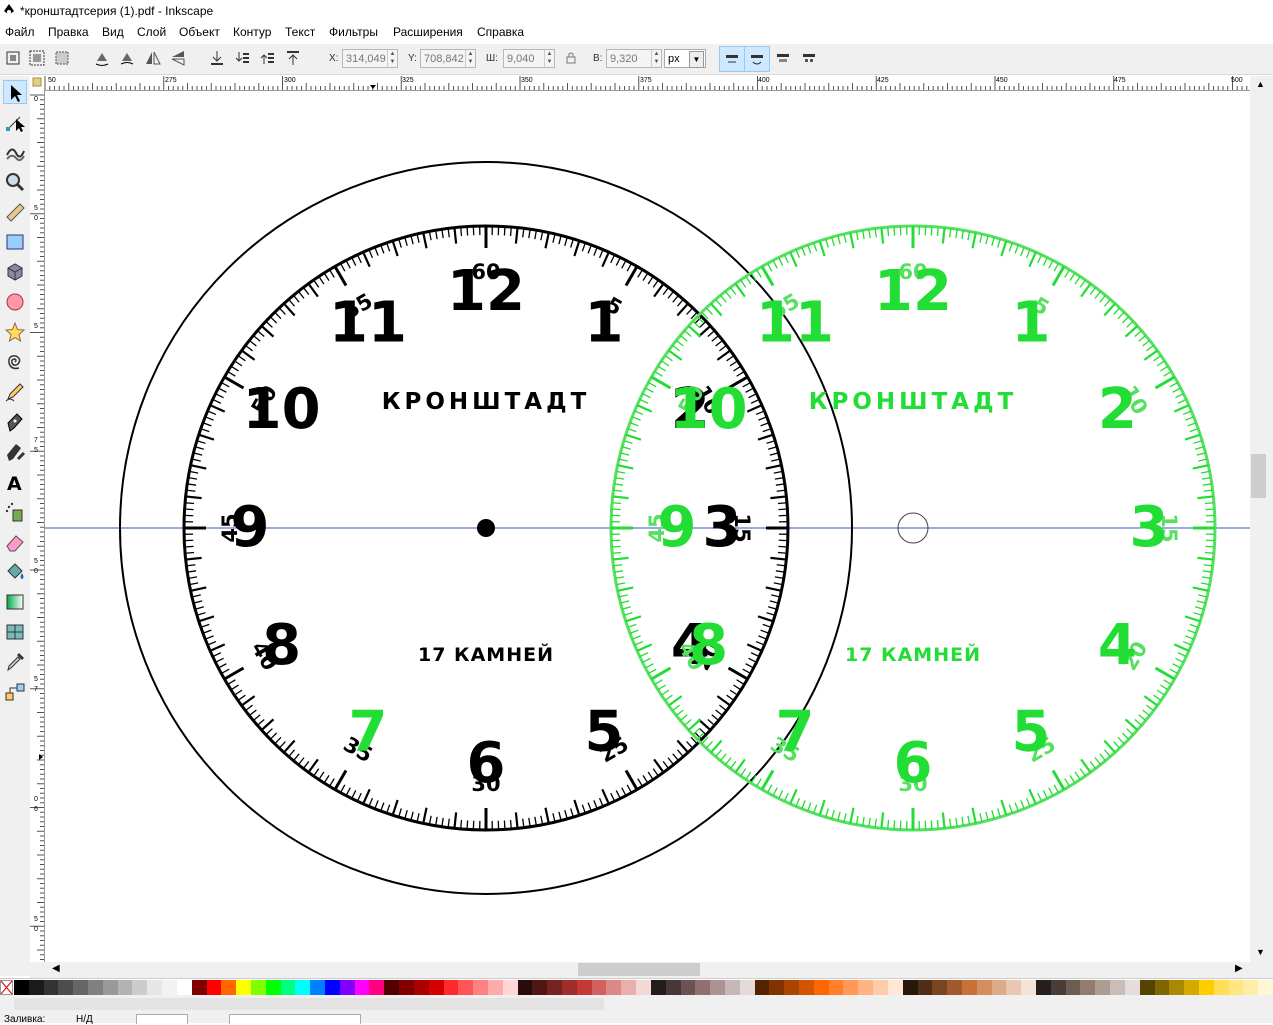 The image size is (1273, 1025). I want to click on eraser-tool-icon, so click(15, 542).